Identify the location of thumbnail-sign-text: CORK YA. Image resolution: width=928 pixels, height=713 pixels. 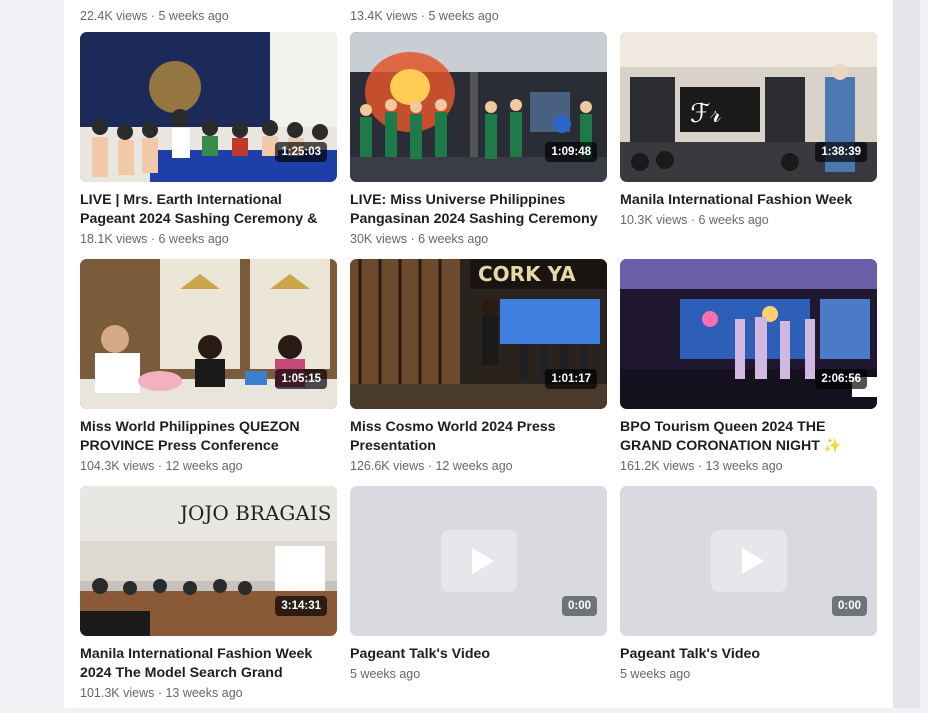
(527, 274).